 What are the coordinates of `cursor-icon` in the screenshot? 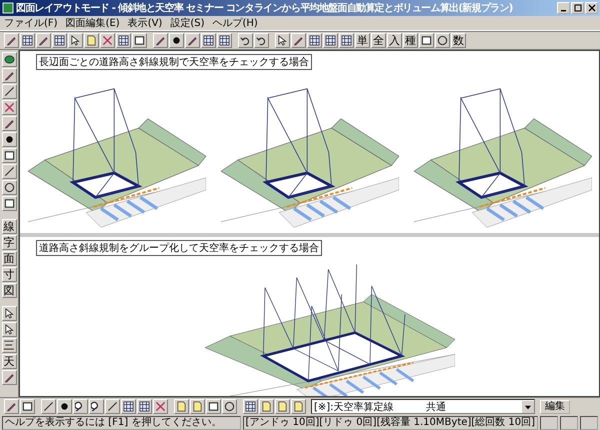 It's located at (9, 329).